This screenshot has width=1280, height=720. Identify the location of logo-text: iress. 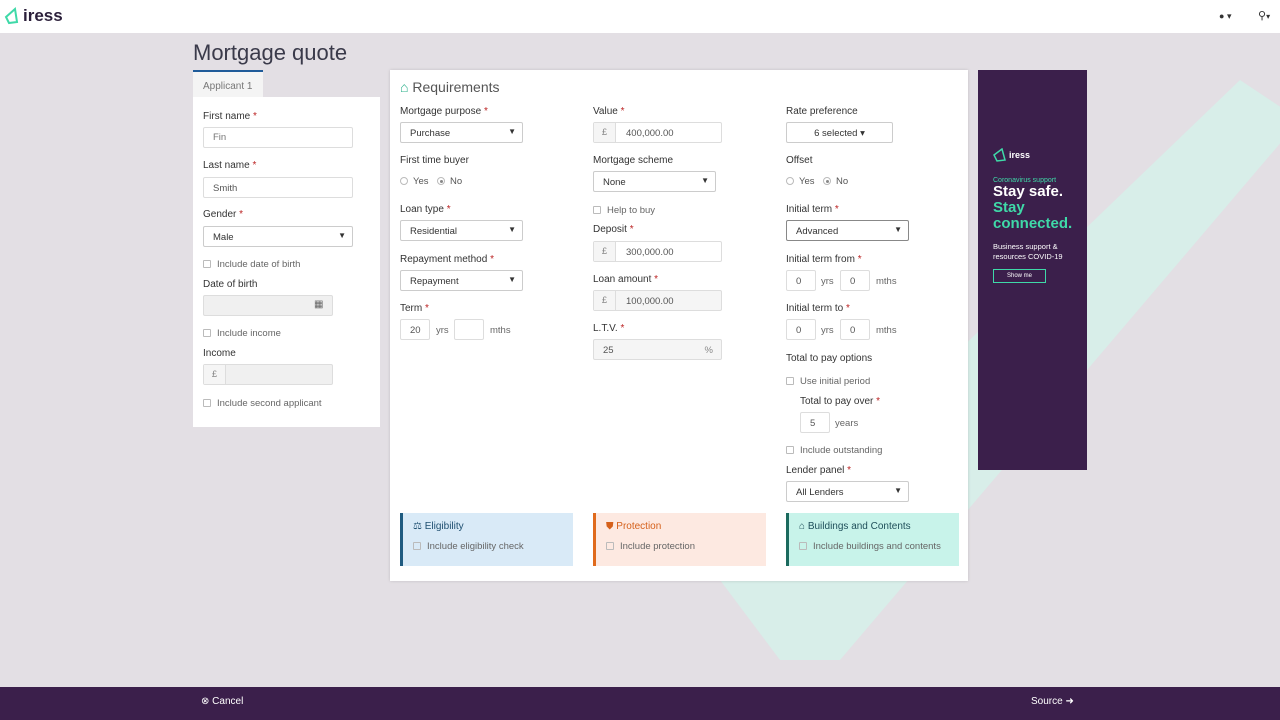
(43, 15).